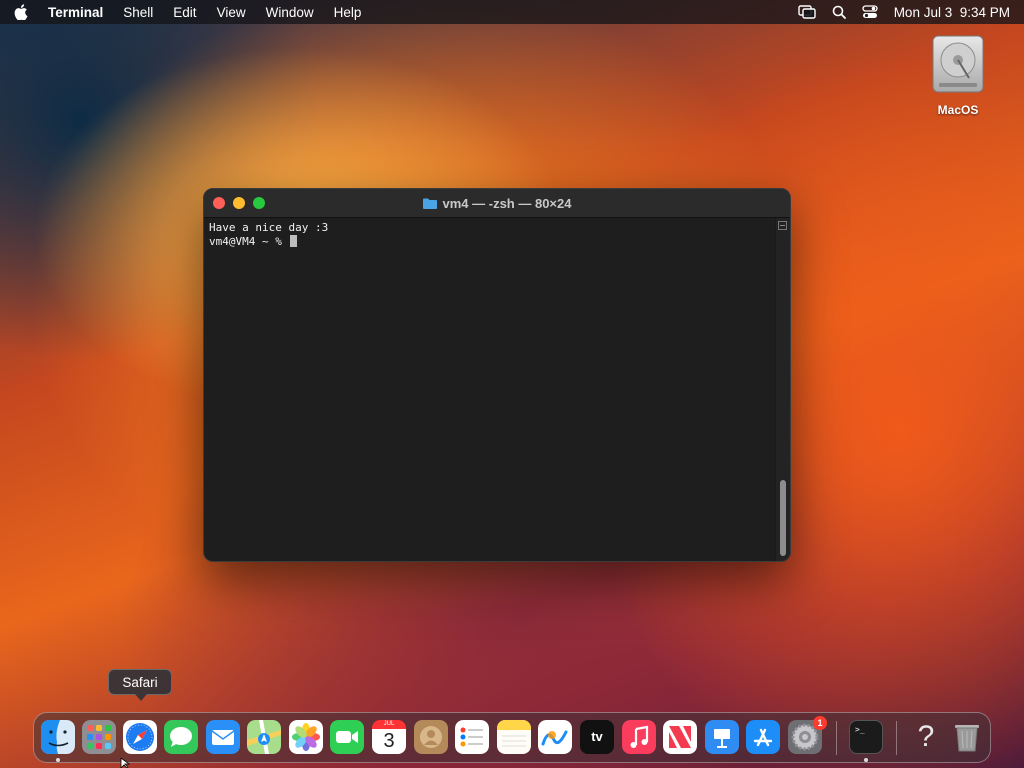  I want to click on scrollbar-split-button, so click(782, 225).